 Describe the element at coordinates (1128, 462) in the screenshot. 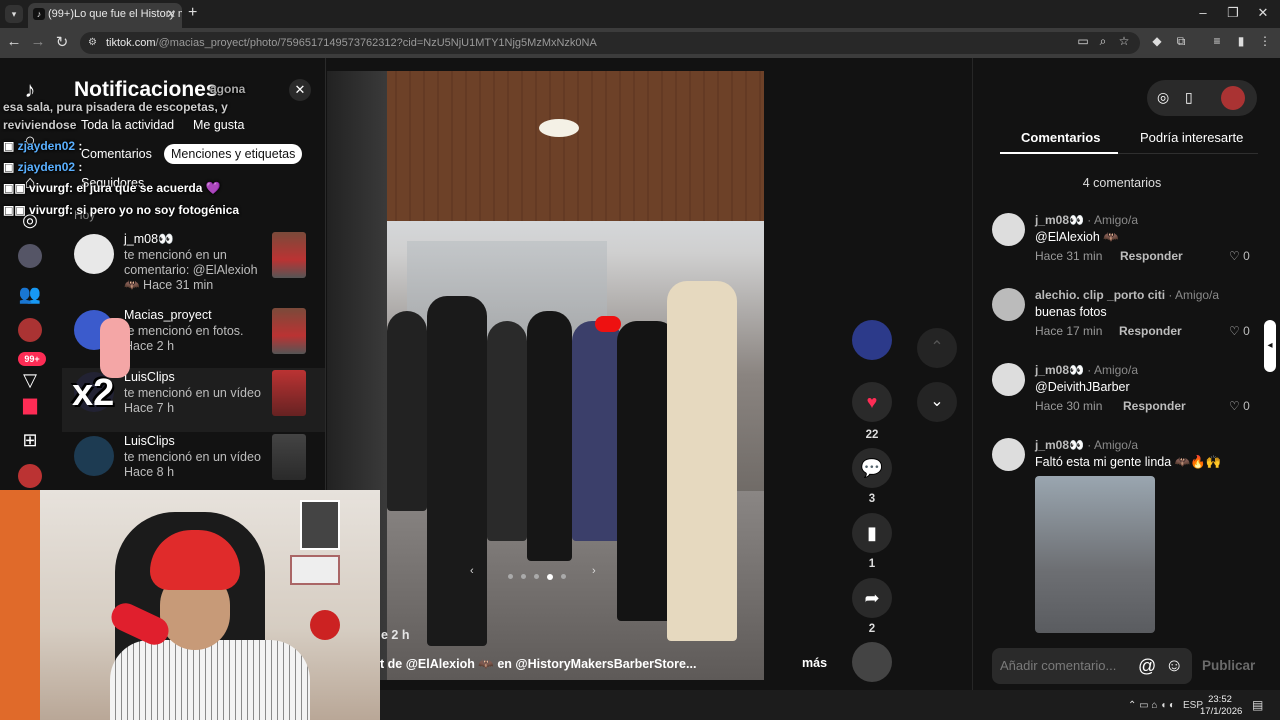

I see `comment-text: Faltó esta mi gente linda 🦇🔥🙌` at that location.